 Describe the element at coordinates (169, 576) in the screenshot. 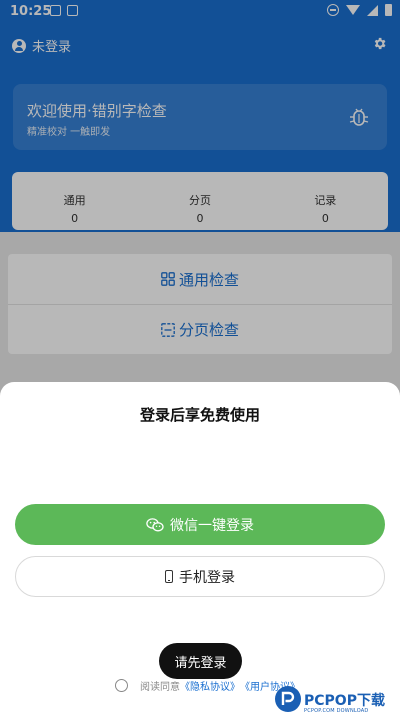

I see `phone-icon` at that location.